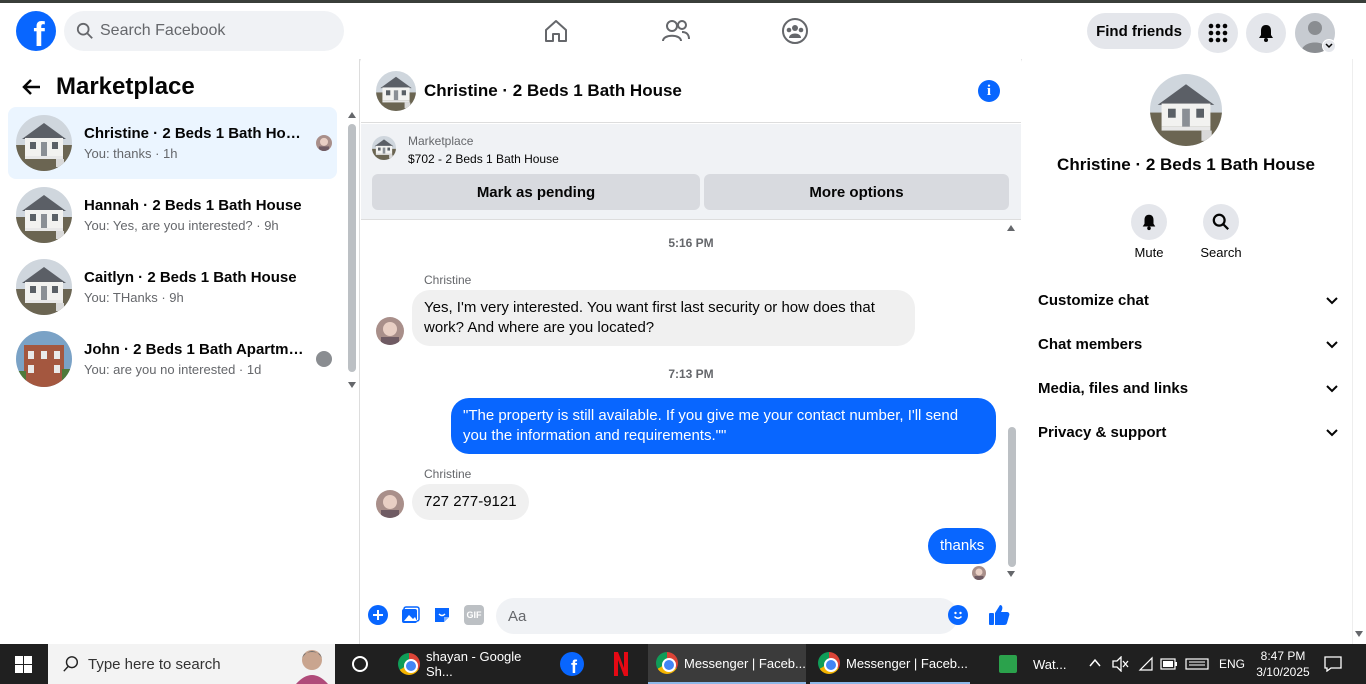 Image resolution: width=1366 pixels, height=684 pixels. I want to click on account-chevron-badge, so click(1329, 46).